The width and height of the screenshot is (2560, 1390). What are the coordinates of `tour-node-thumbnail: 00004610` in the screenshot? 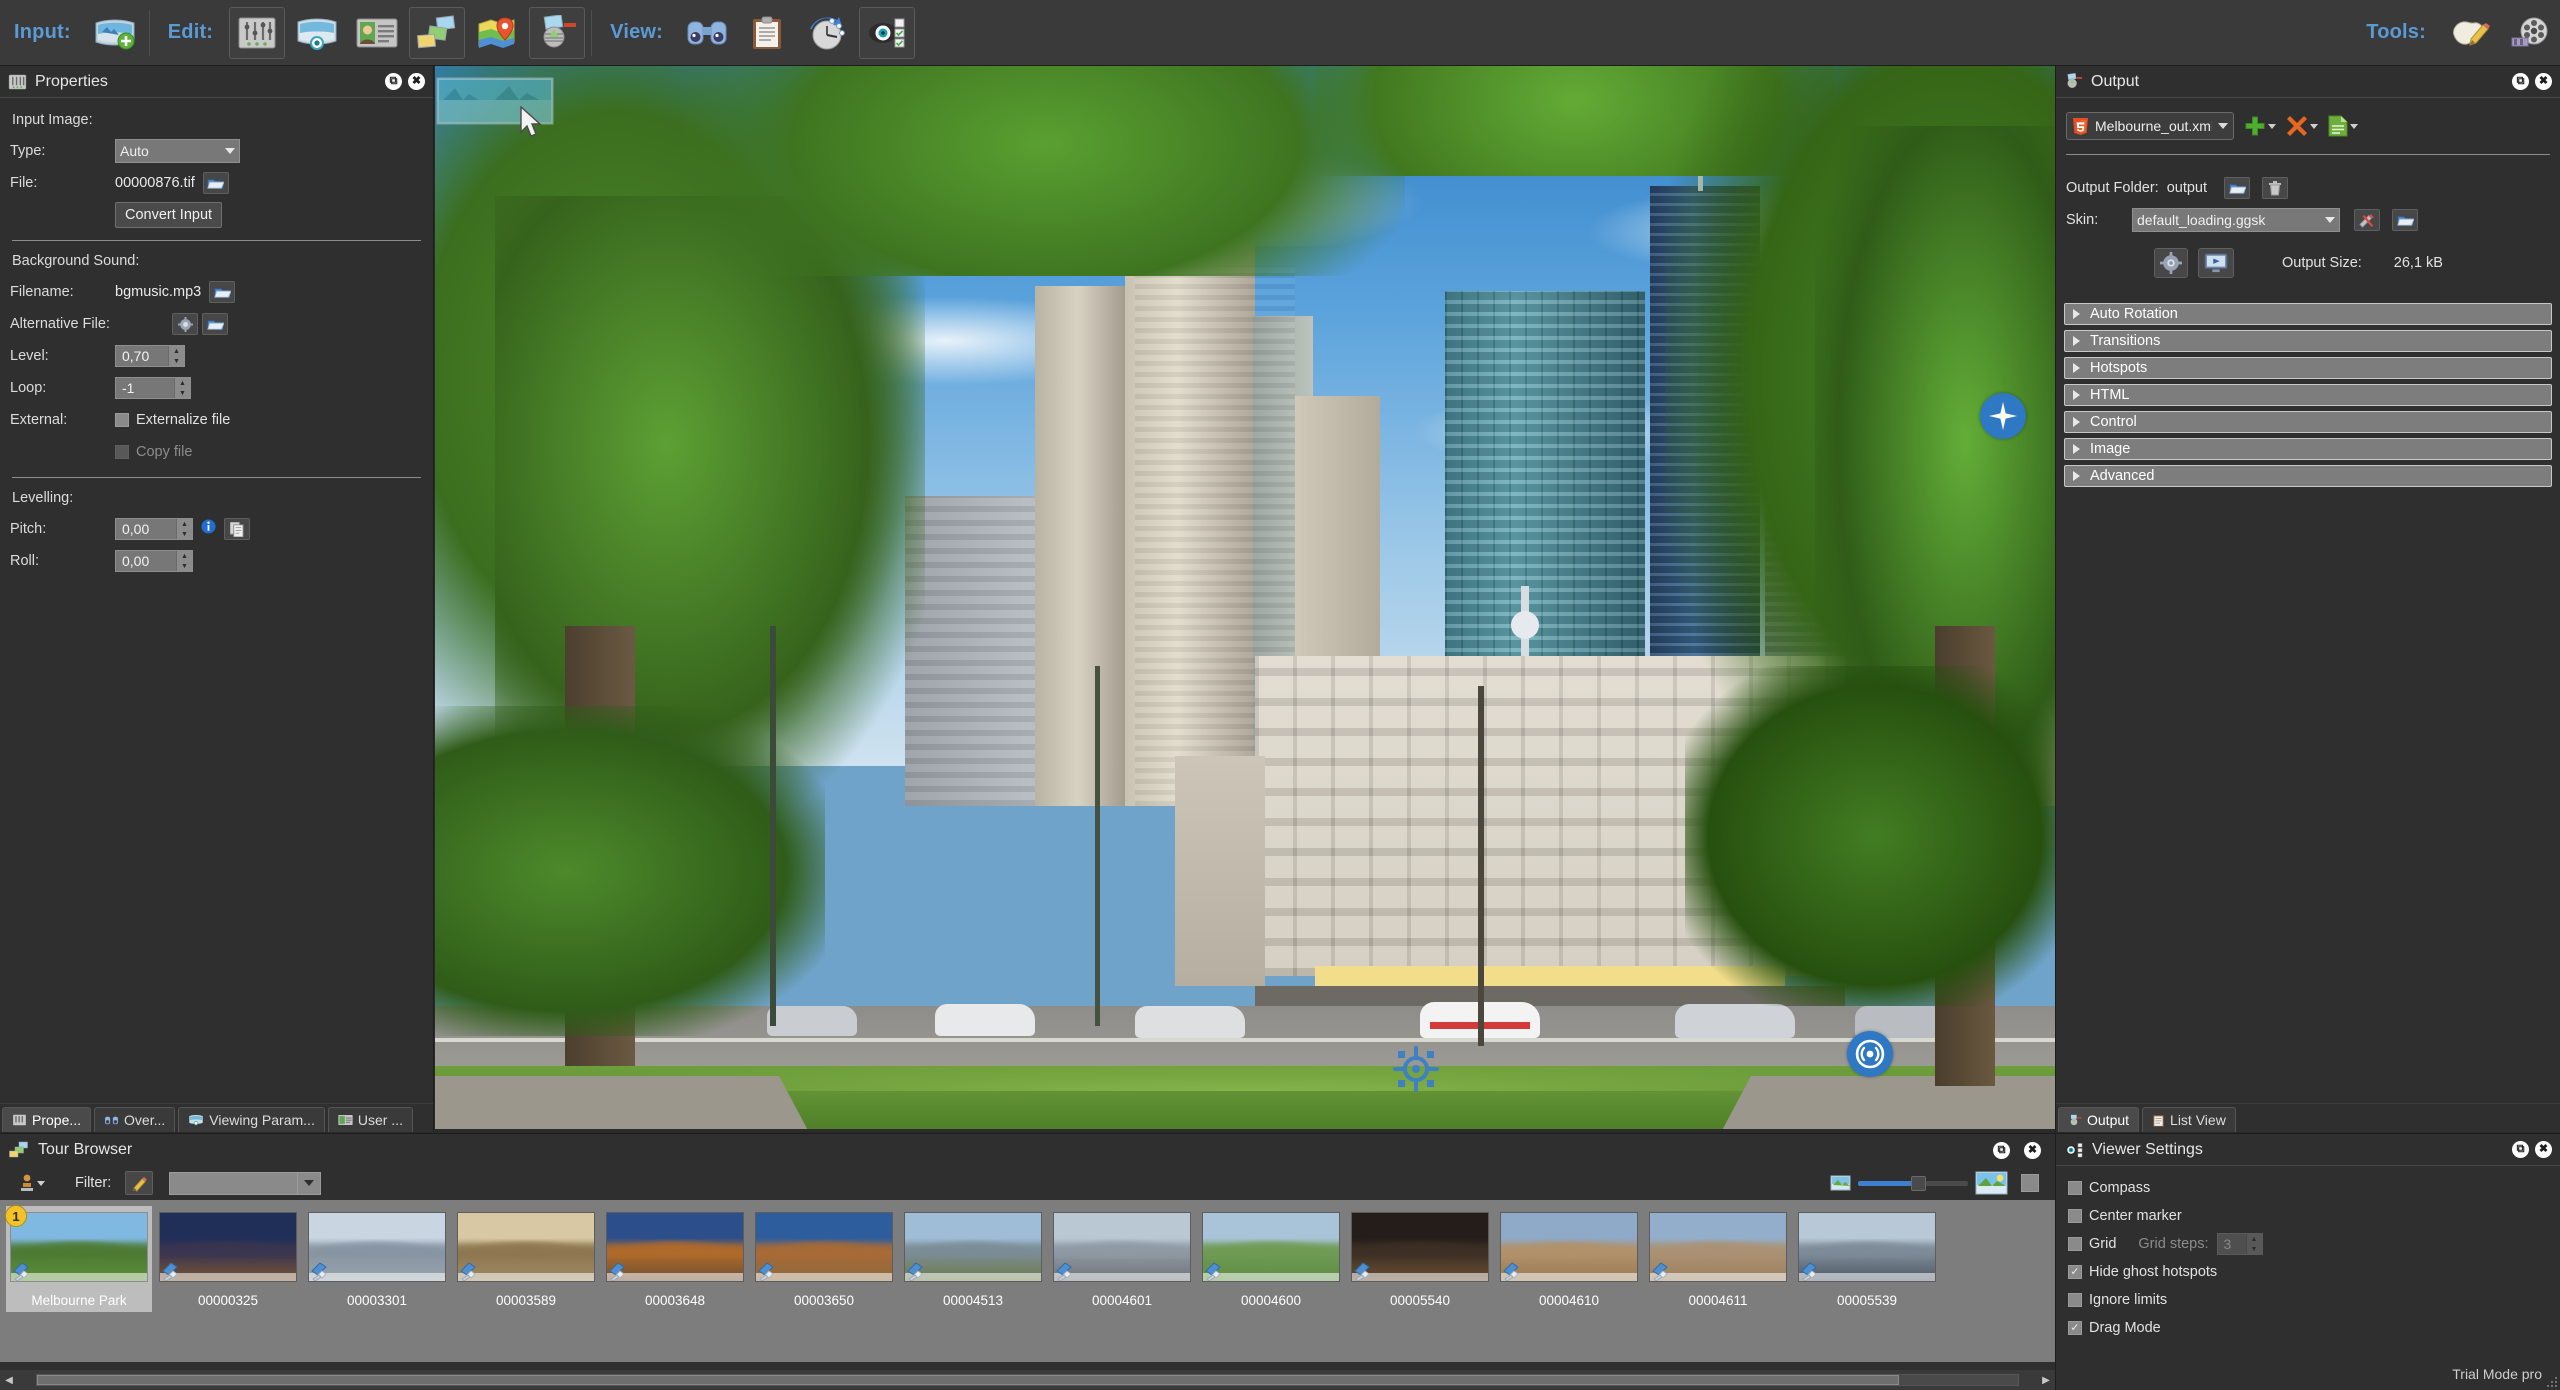 It's located at (1569, 1259).